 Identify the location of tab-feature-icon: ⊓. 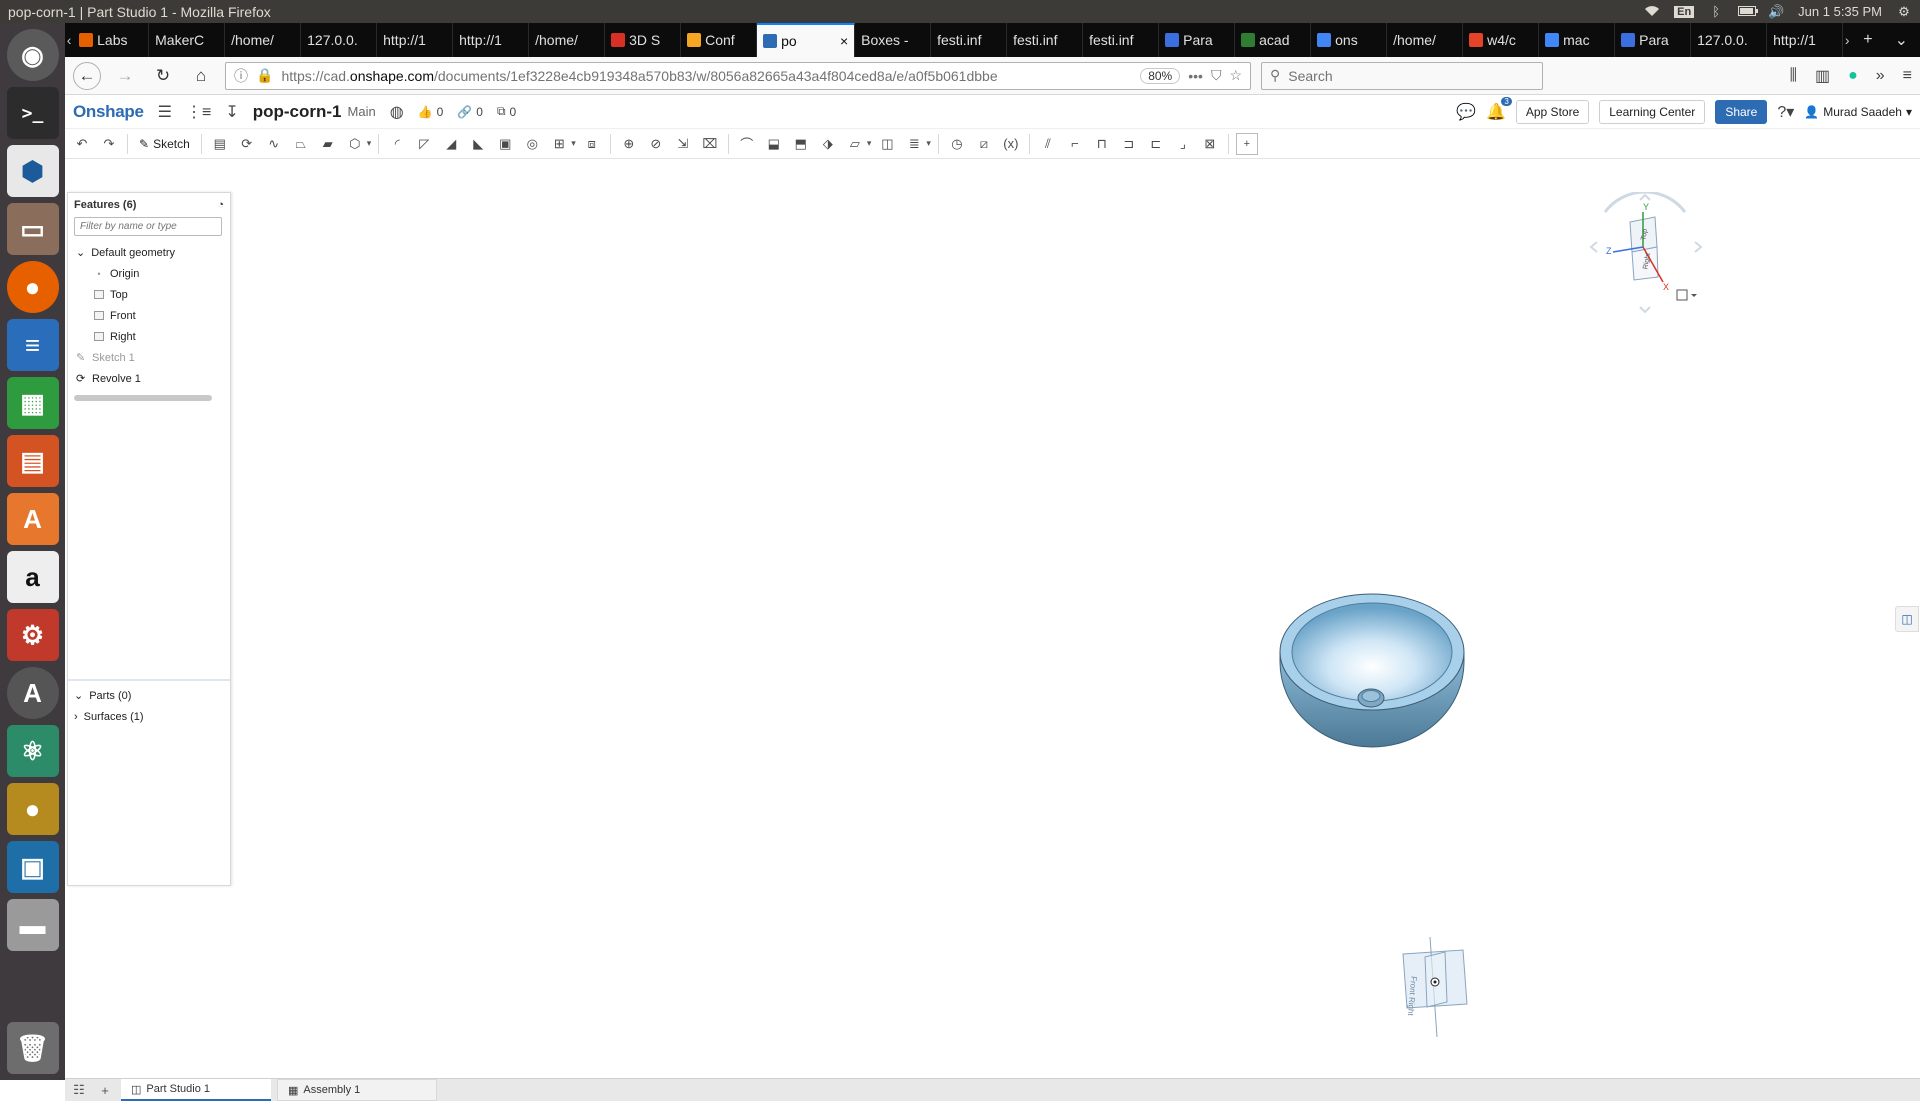
(1102, 144).